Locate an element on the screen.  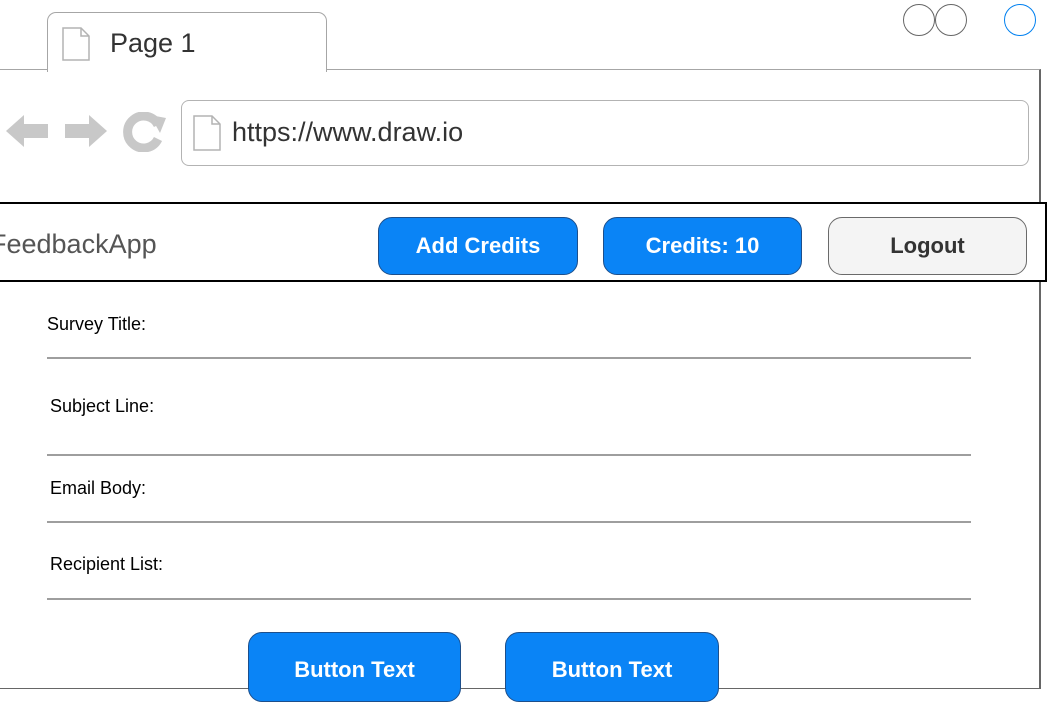
address-url: https://www.draw.io is located at coordinates (348, 132).